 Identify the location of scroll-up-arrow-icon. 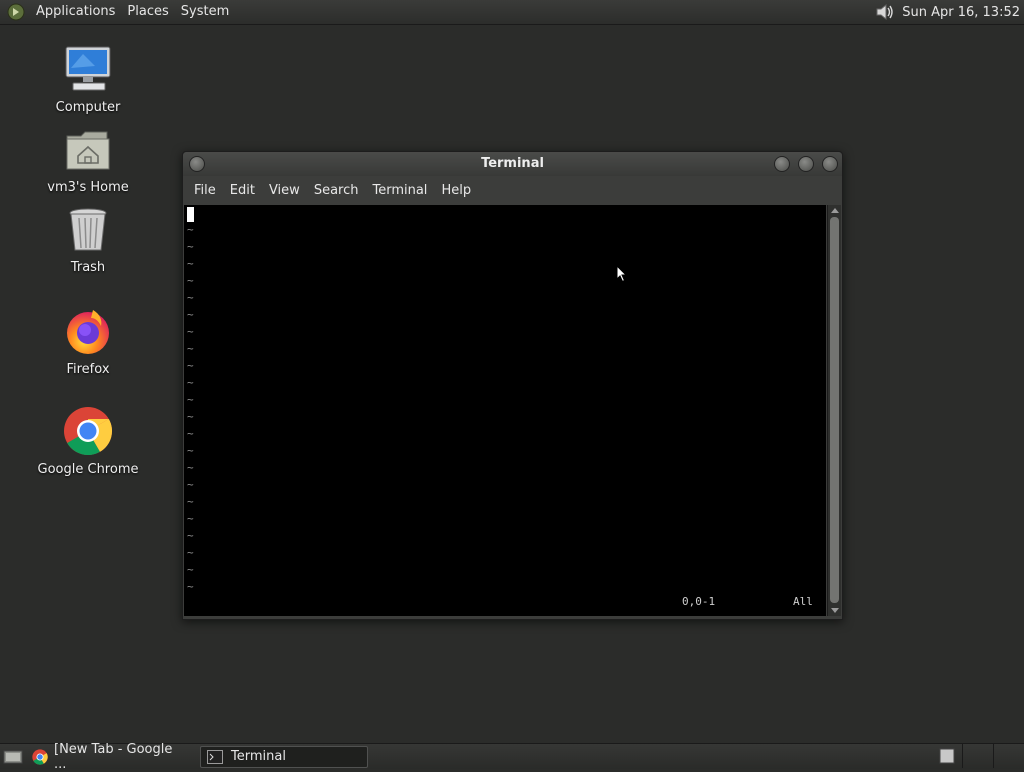
(835, 210).